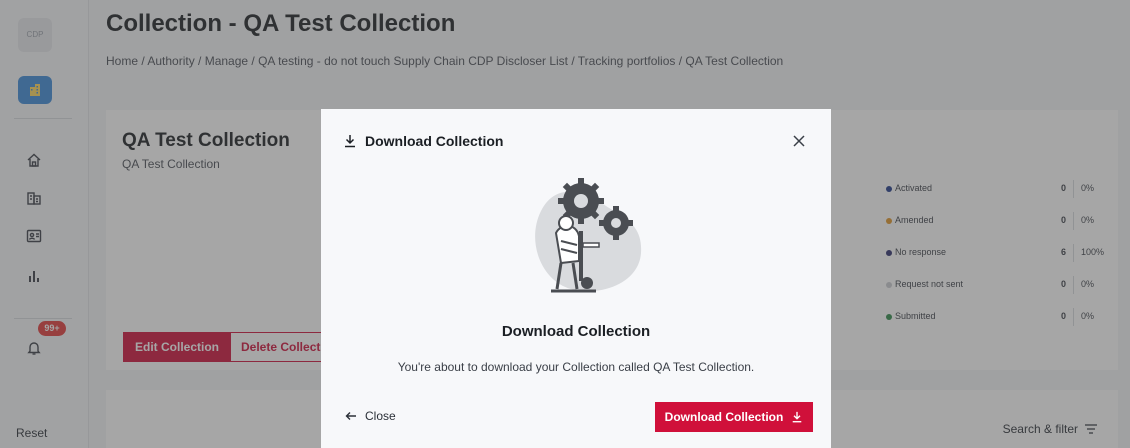  Describe the element at coordinates (724, 417) in the screenshot. I see `download-button-label: Download Collection` at that location.